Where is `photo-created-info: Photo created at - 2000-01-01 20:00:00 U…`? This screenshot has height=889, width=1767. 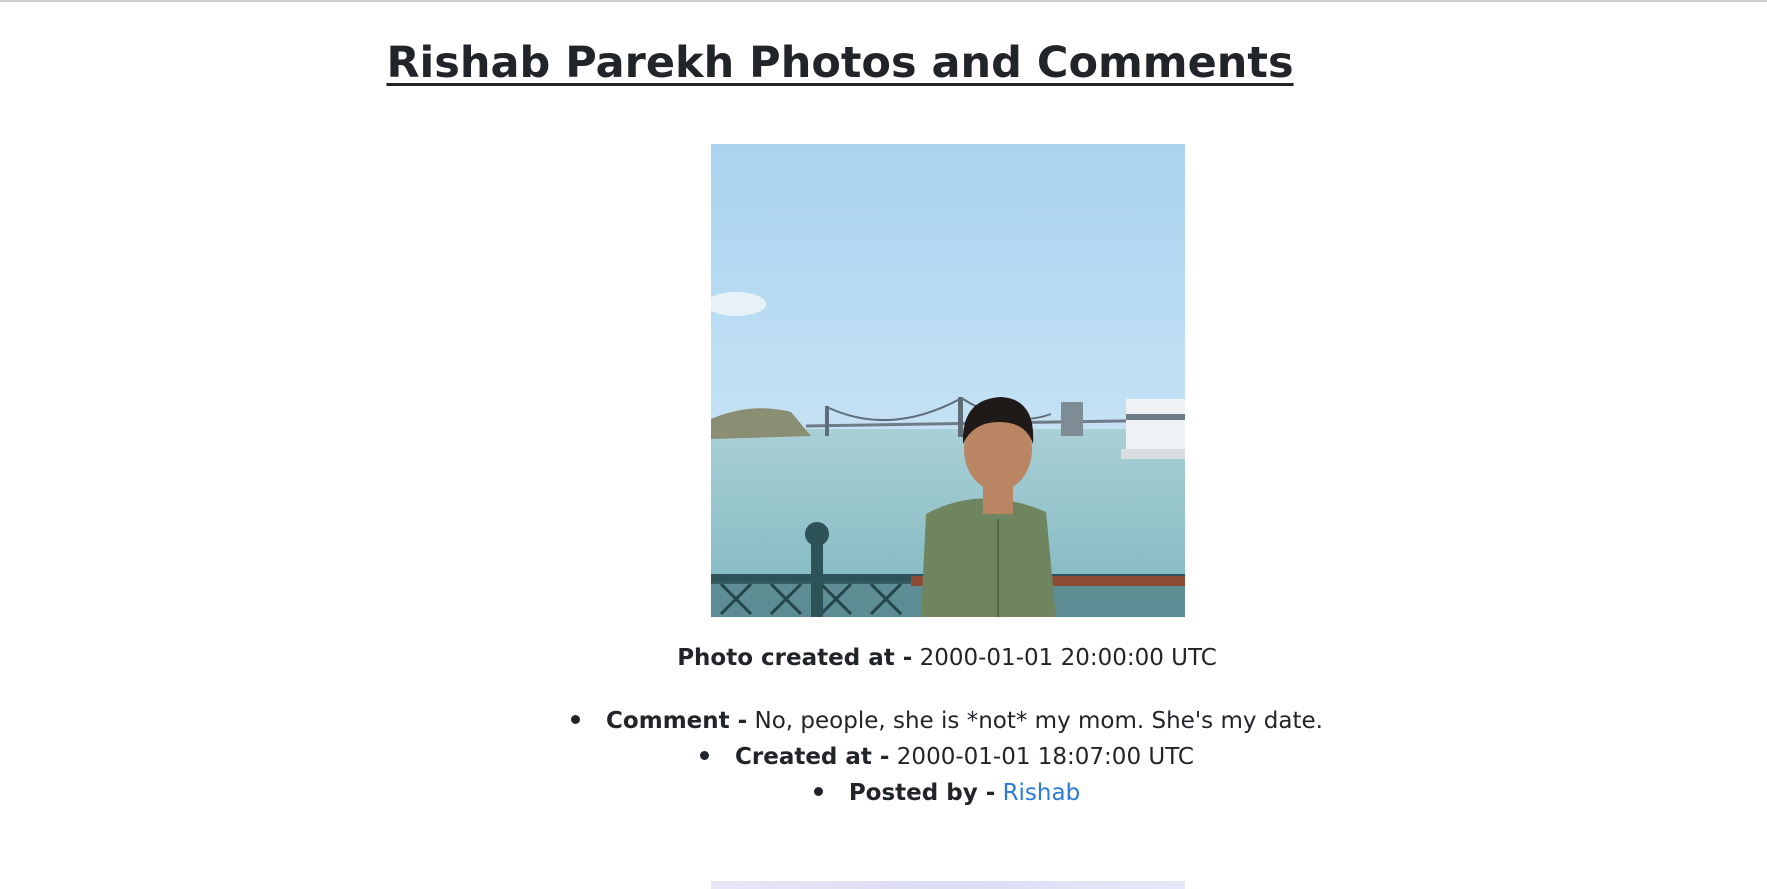
photo-created-info: Photo created at - 2000-01-01 20:00:00 U… is located at coordinates (883, 658).